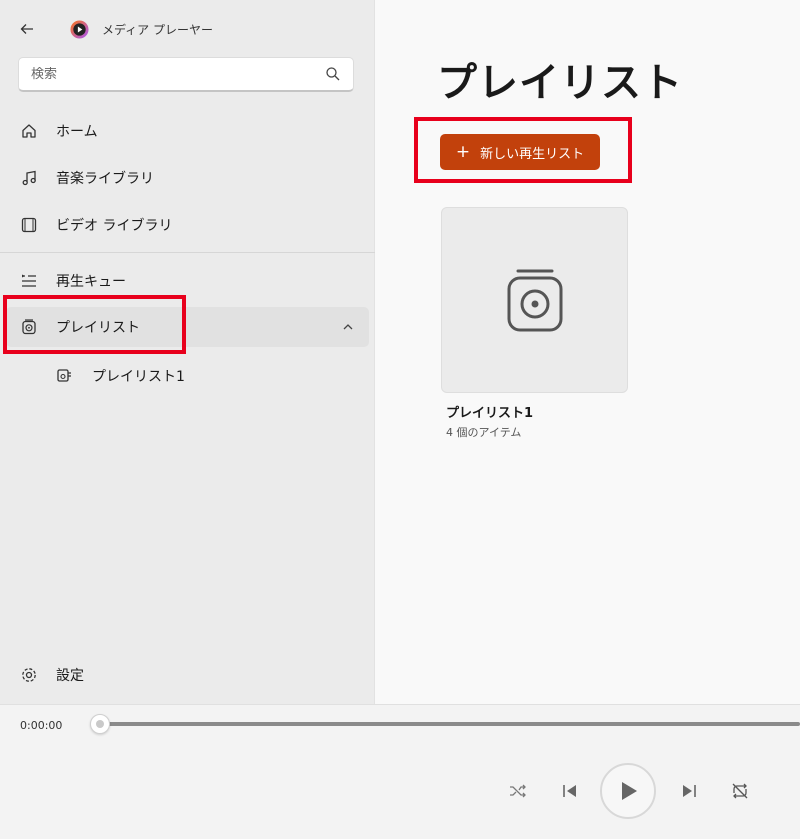 The width and height of the screenshot is (800, 839). I want to click on repeat-off-icon, so click(740, 791).